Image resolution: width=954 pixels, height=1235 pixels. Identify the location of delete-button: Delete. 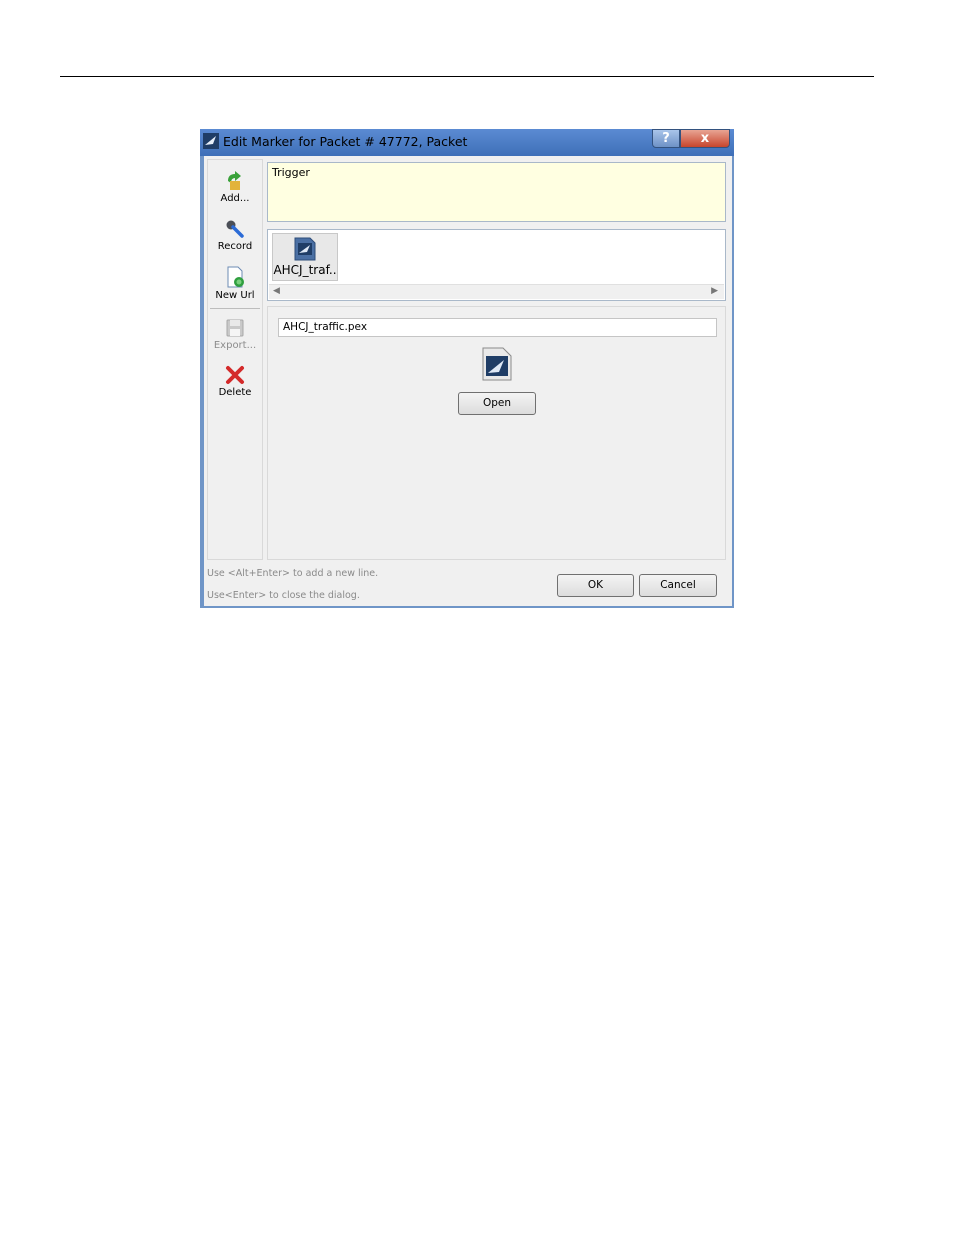
(235, 381).